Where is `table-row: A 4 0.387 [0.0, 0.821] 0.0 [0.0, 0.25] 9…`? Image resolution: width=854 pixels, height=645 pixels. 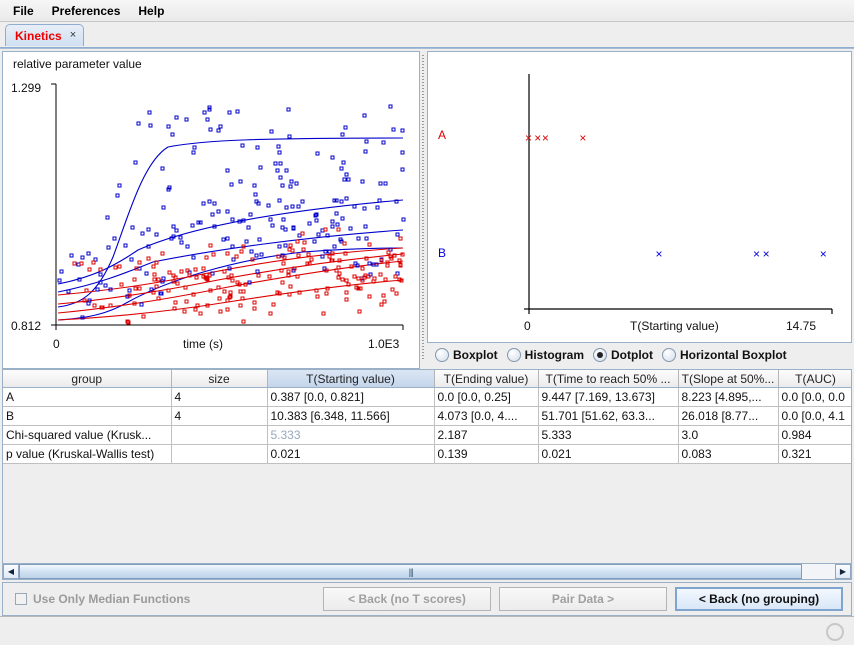 table-row: A 4 0.387 [0.0, 0.821] 0.0 [0.0, 0.25] 9… is located at coordinates (427, 397).